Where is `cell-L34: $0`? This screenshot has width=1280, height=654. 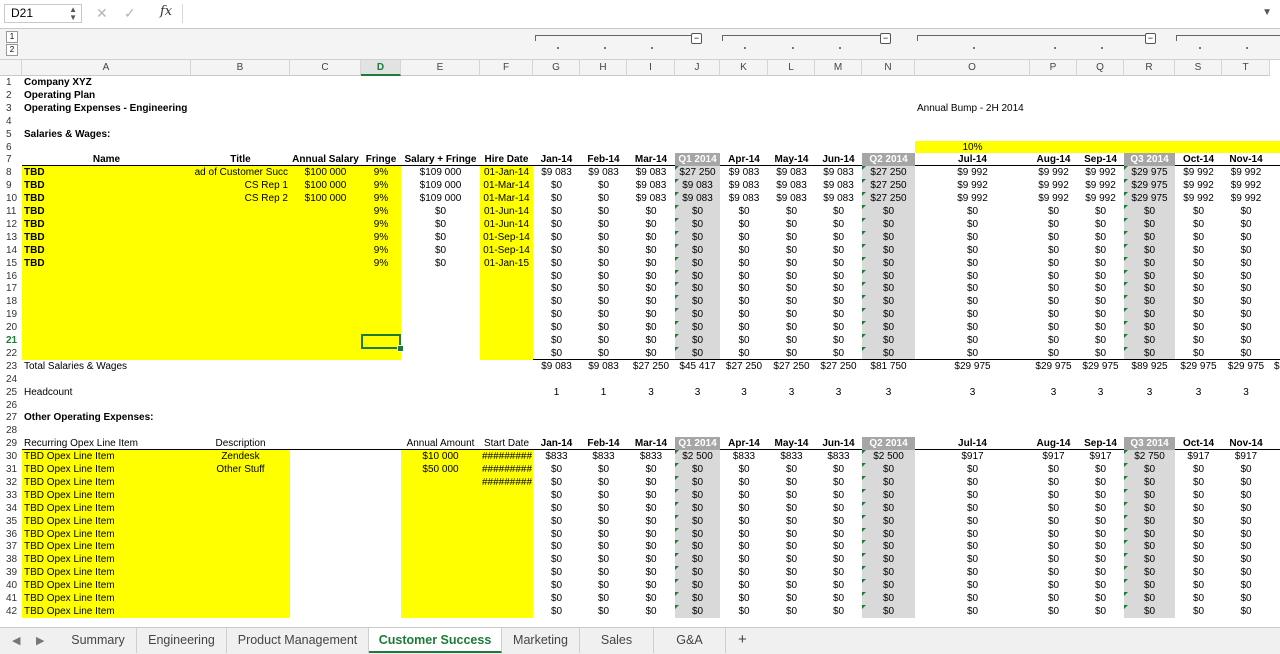
cell-L34: $0 is located at coordinates (791, 508).